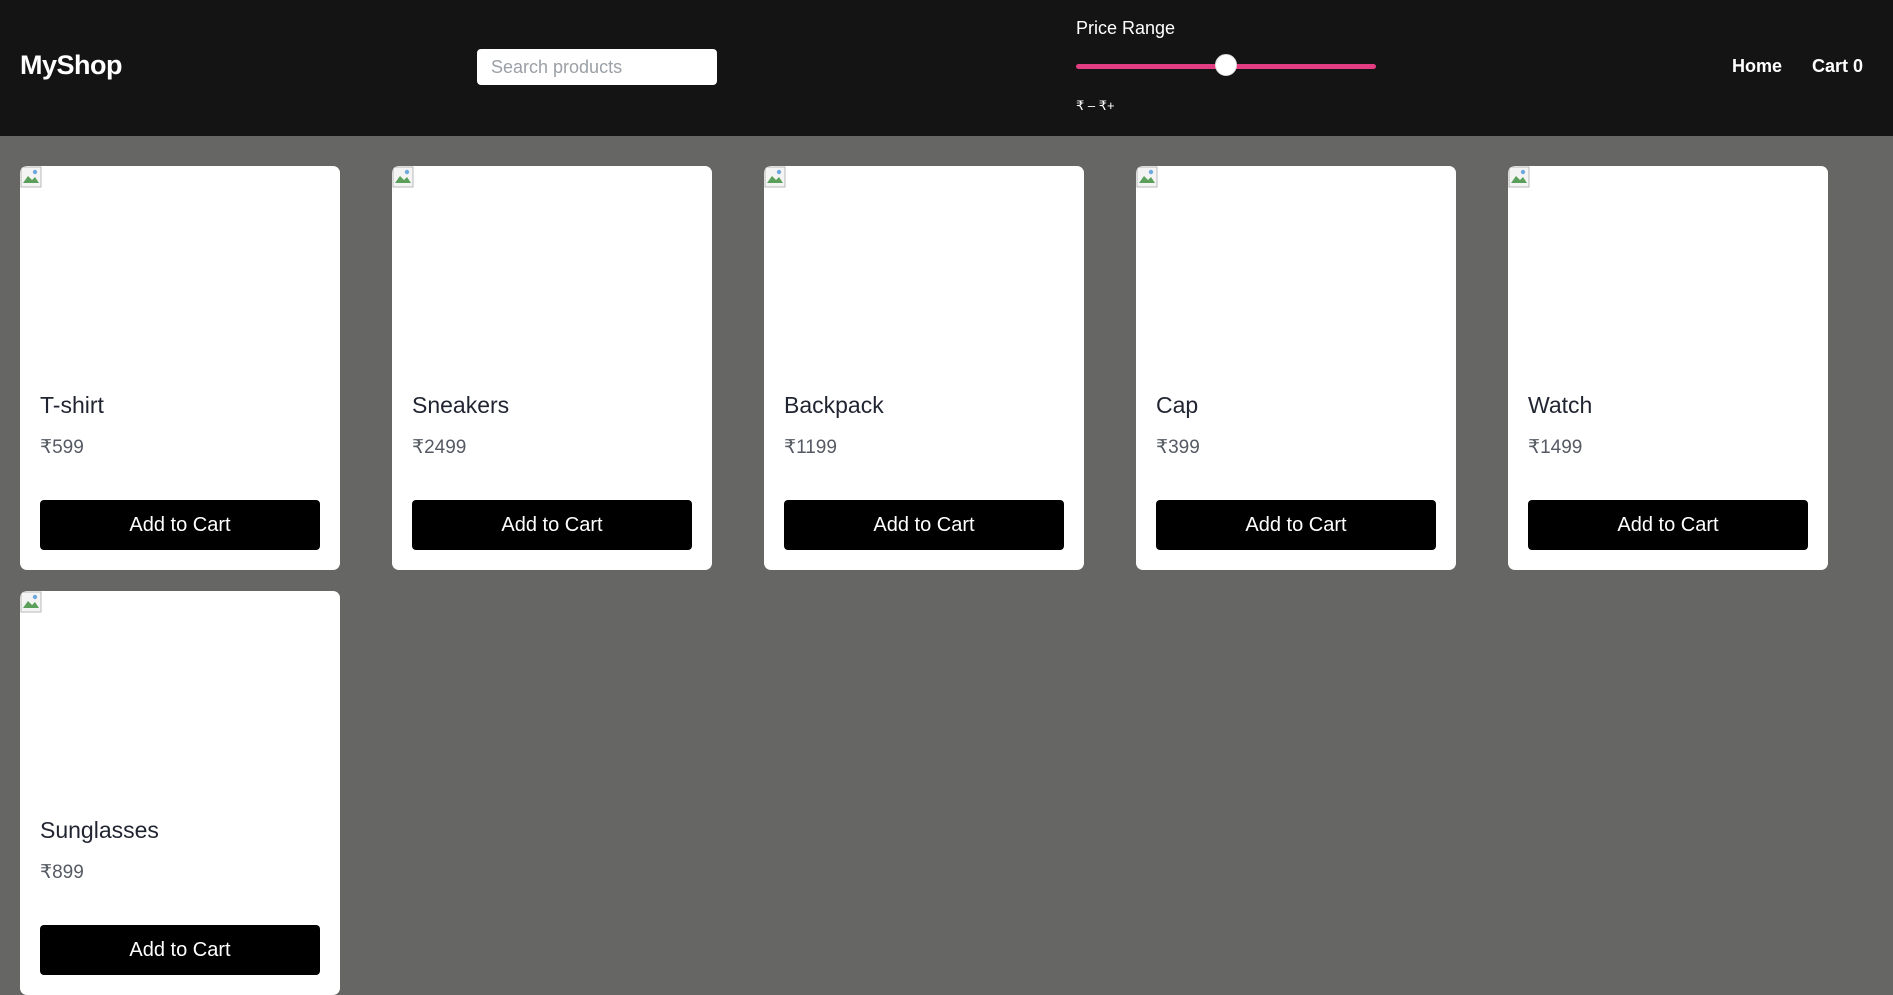 The height and width of the screenshot is (995, 1893). Describe the element at coordinates (72, 405) in the screenshot. I see `product-name: T-shirt` at that location.